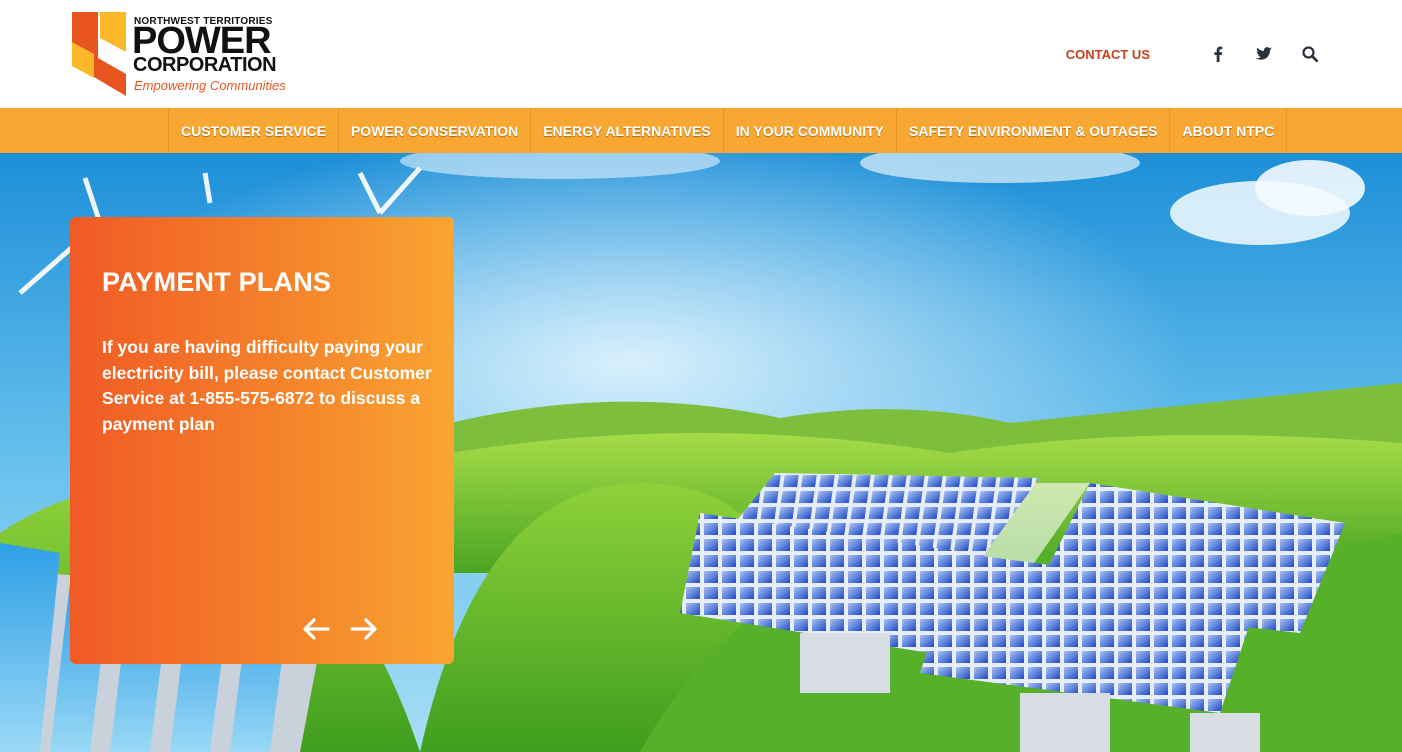 Image resolution: width=1402 pixels, height=752 pixels. Describe the element at coordinates (1218, 54) in the screenshot. I see `facebook-icon` at that location.